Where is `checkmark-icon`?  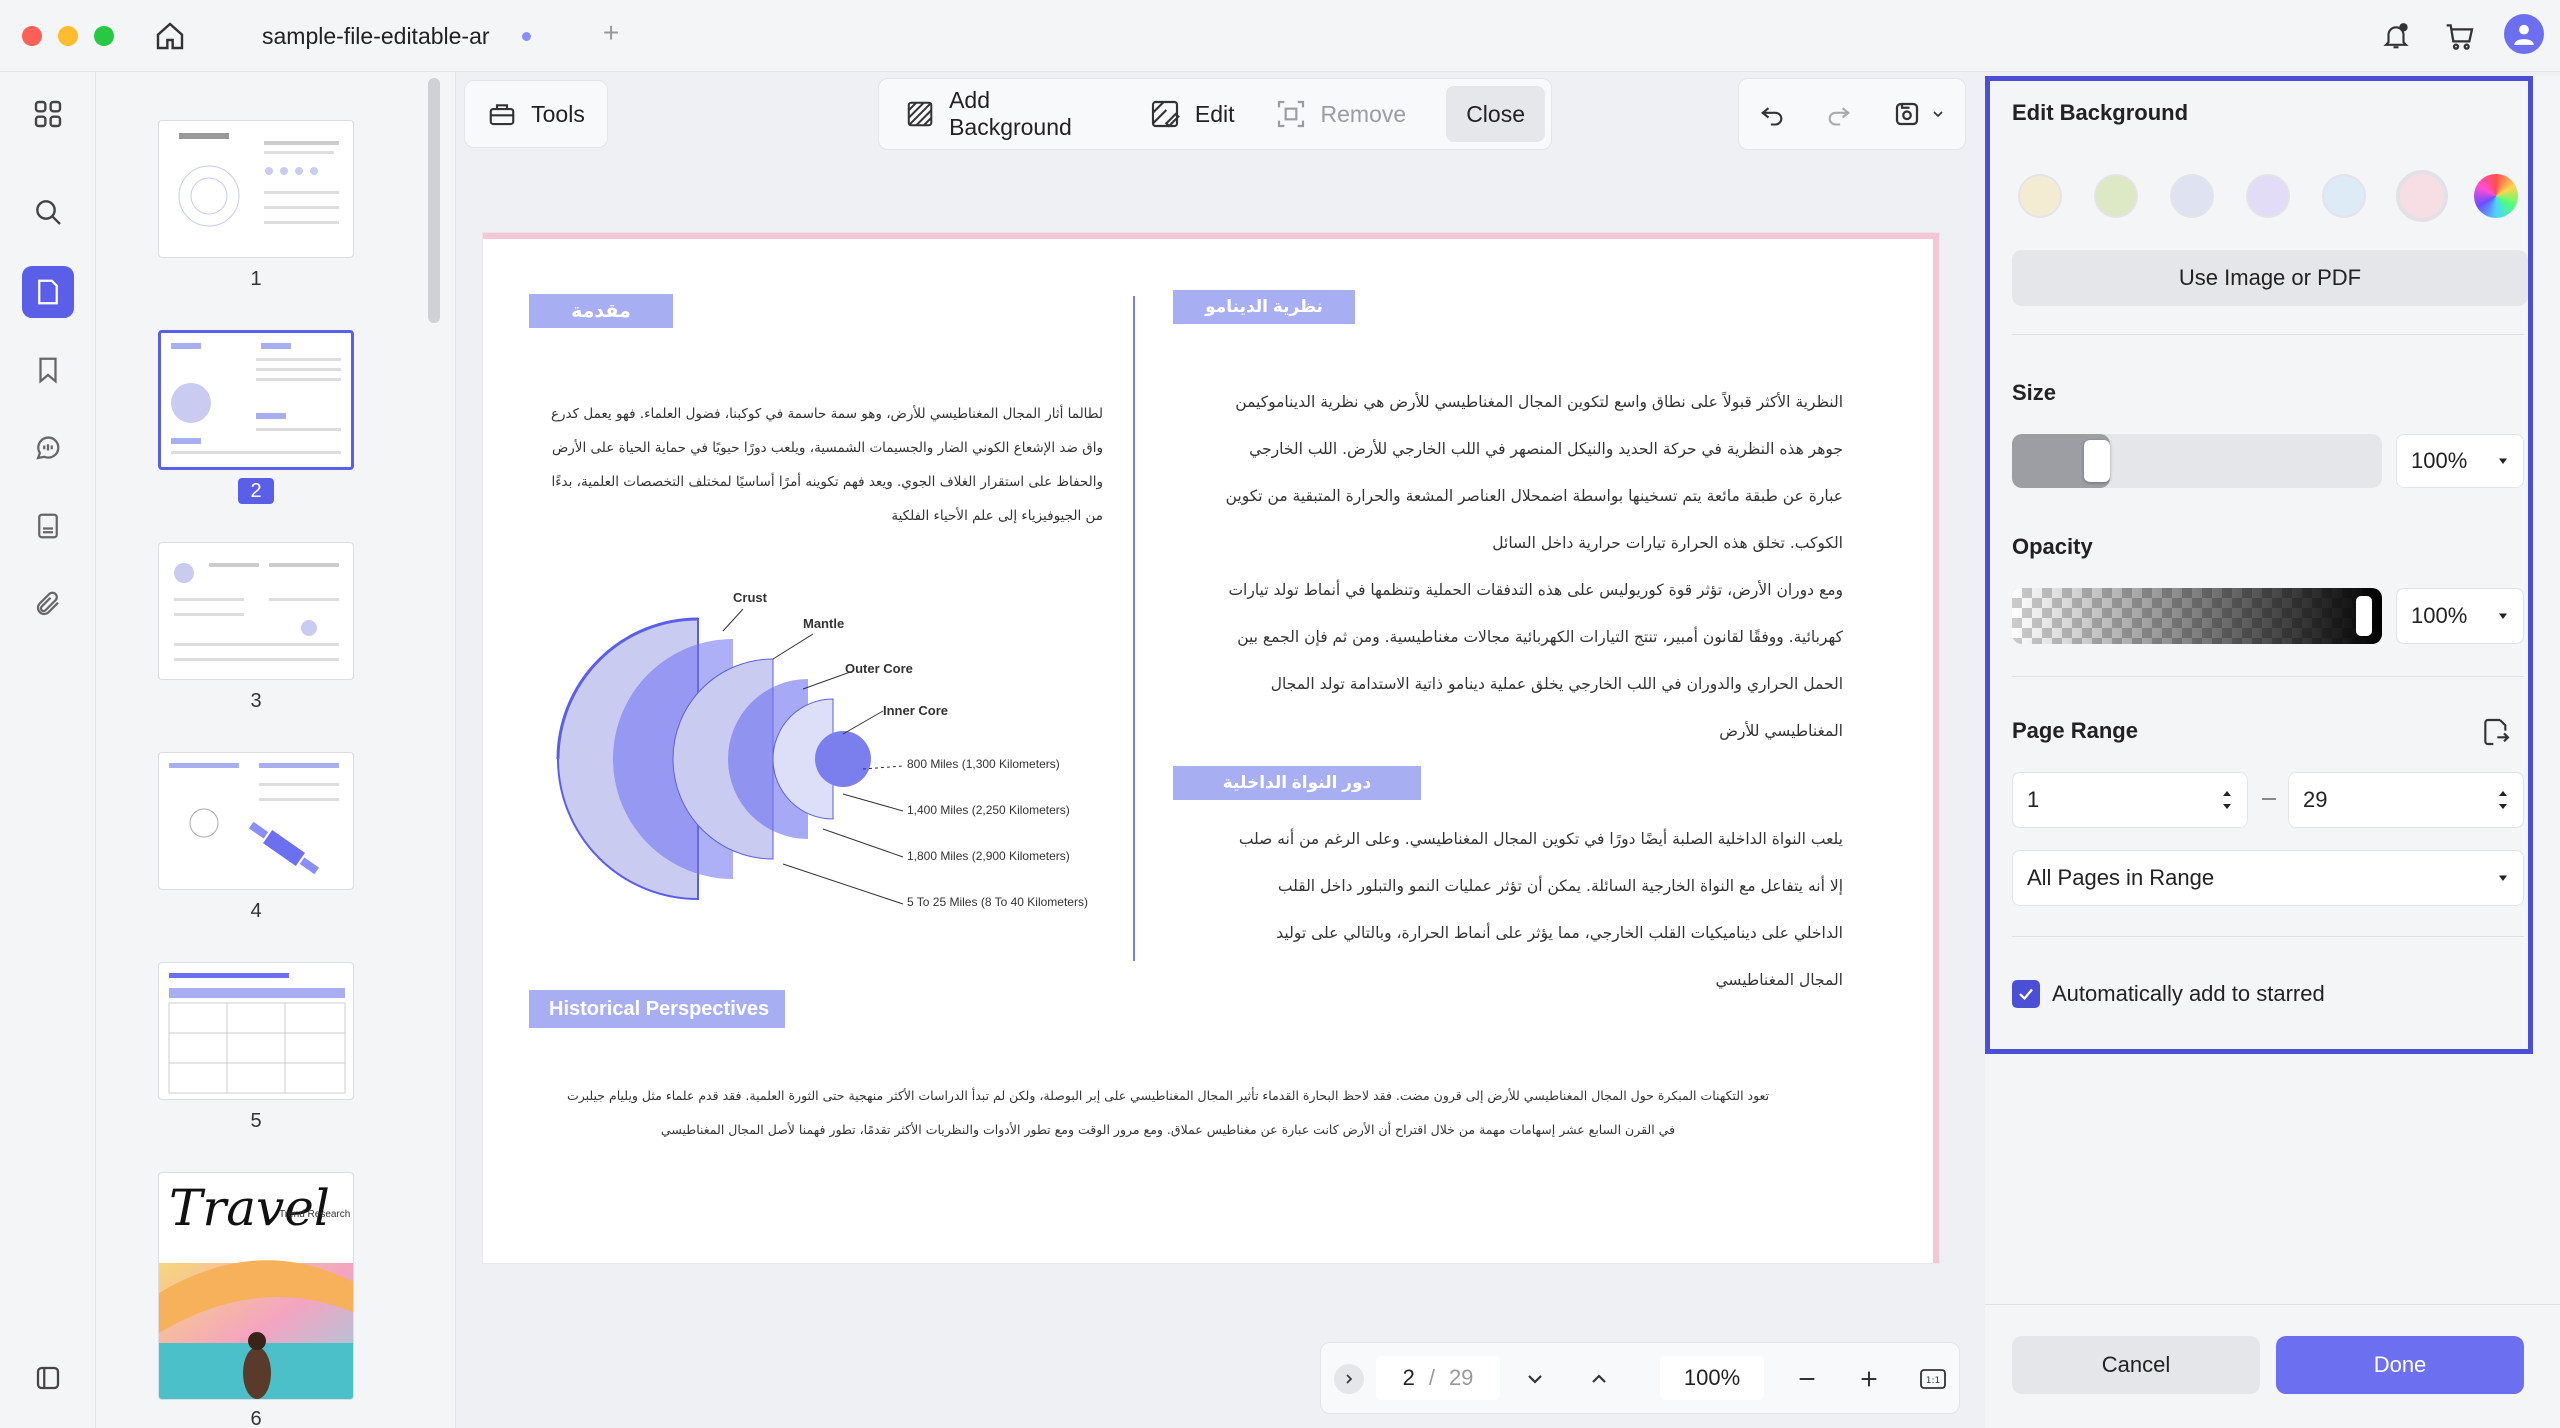
checkmark-icon is located at coordinates (2026, 994).